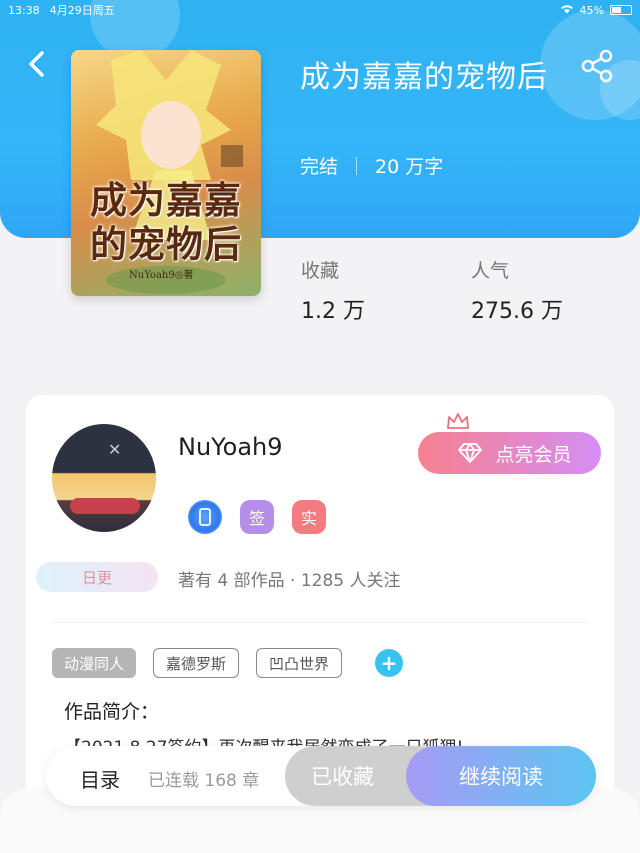 Image resolution: width=640 pixels, height=853 pixels. What do you see at coordinates (567, 10) in the screenshot?
I see `wifi-icon` at bounding box center [567, 10].